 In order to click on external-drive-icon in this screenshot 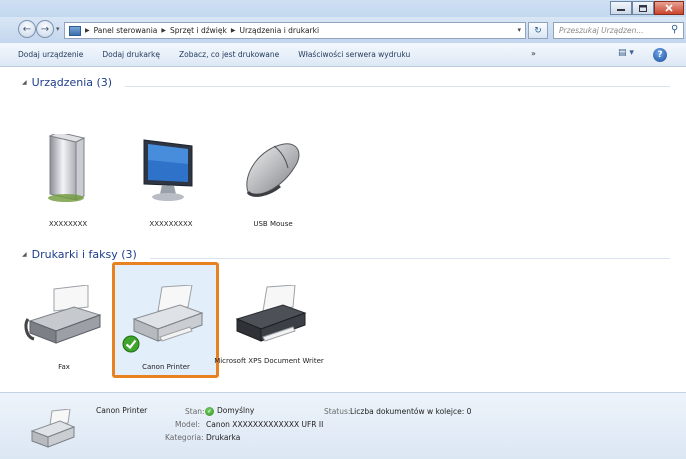, I will do `click(67, 168)`.